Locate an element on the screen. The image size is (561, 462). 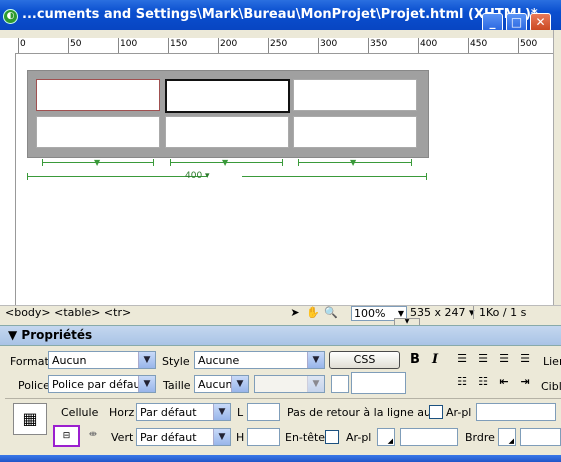
header-label: En-tête is located at coordinates (305, 437).